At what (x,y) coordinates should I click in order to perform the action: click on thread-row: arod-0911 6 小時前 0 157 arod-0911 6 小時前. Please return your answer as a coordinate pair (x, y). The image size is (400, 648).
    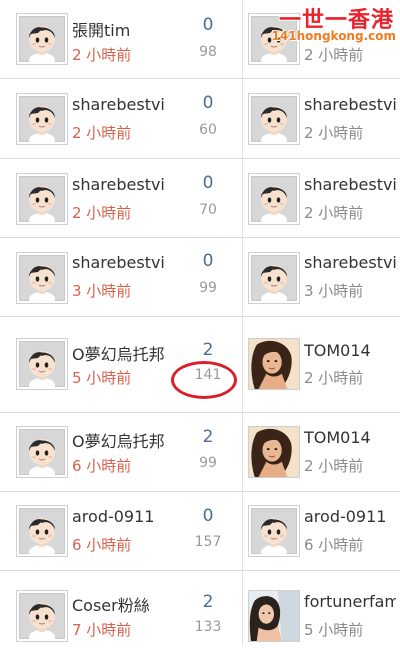
    Looking at the image, I should click on (200, 531).